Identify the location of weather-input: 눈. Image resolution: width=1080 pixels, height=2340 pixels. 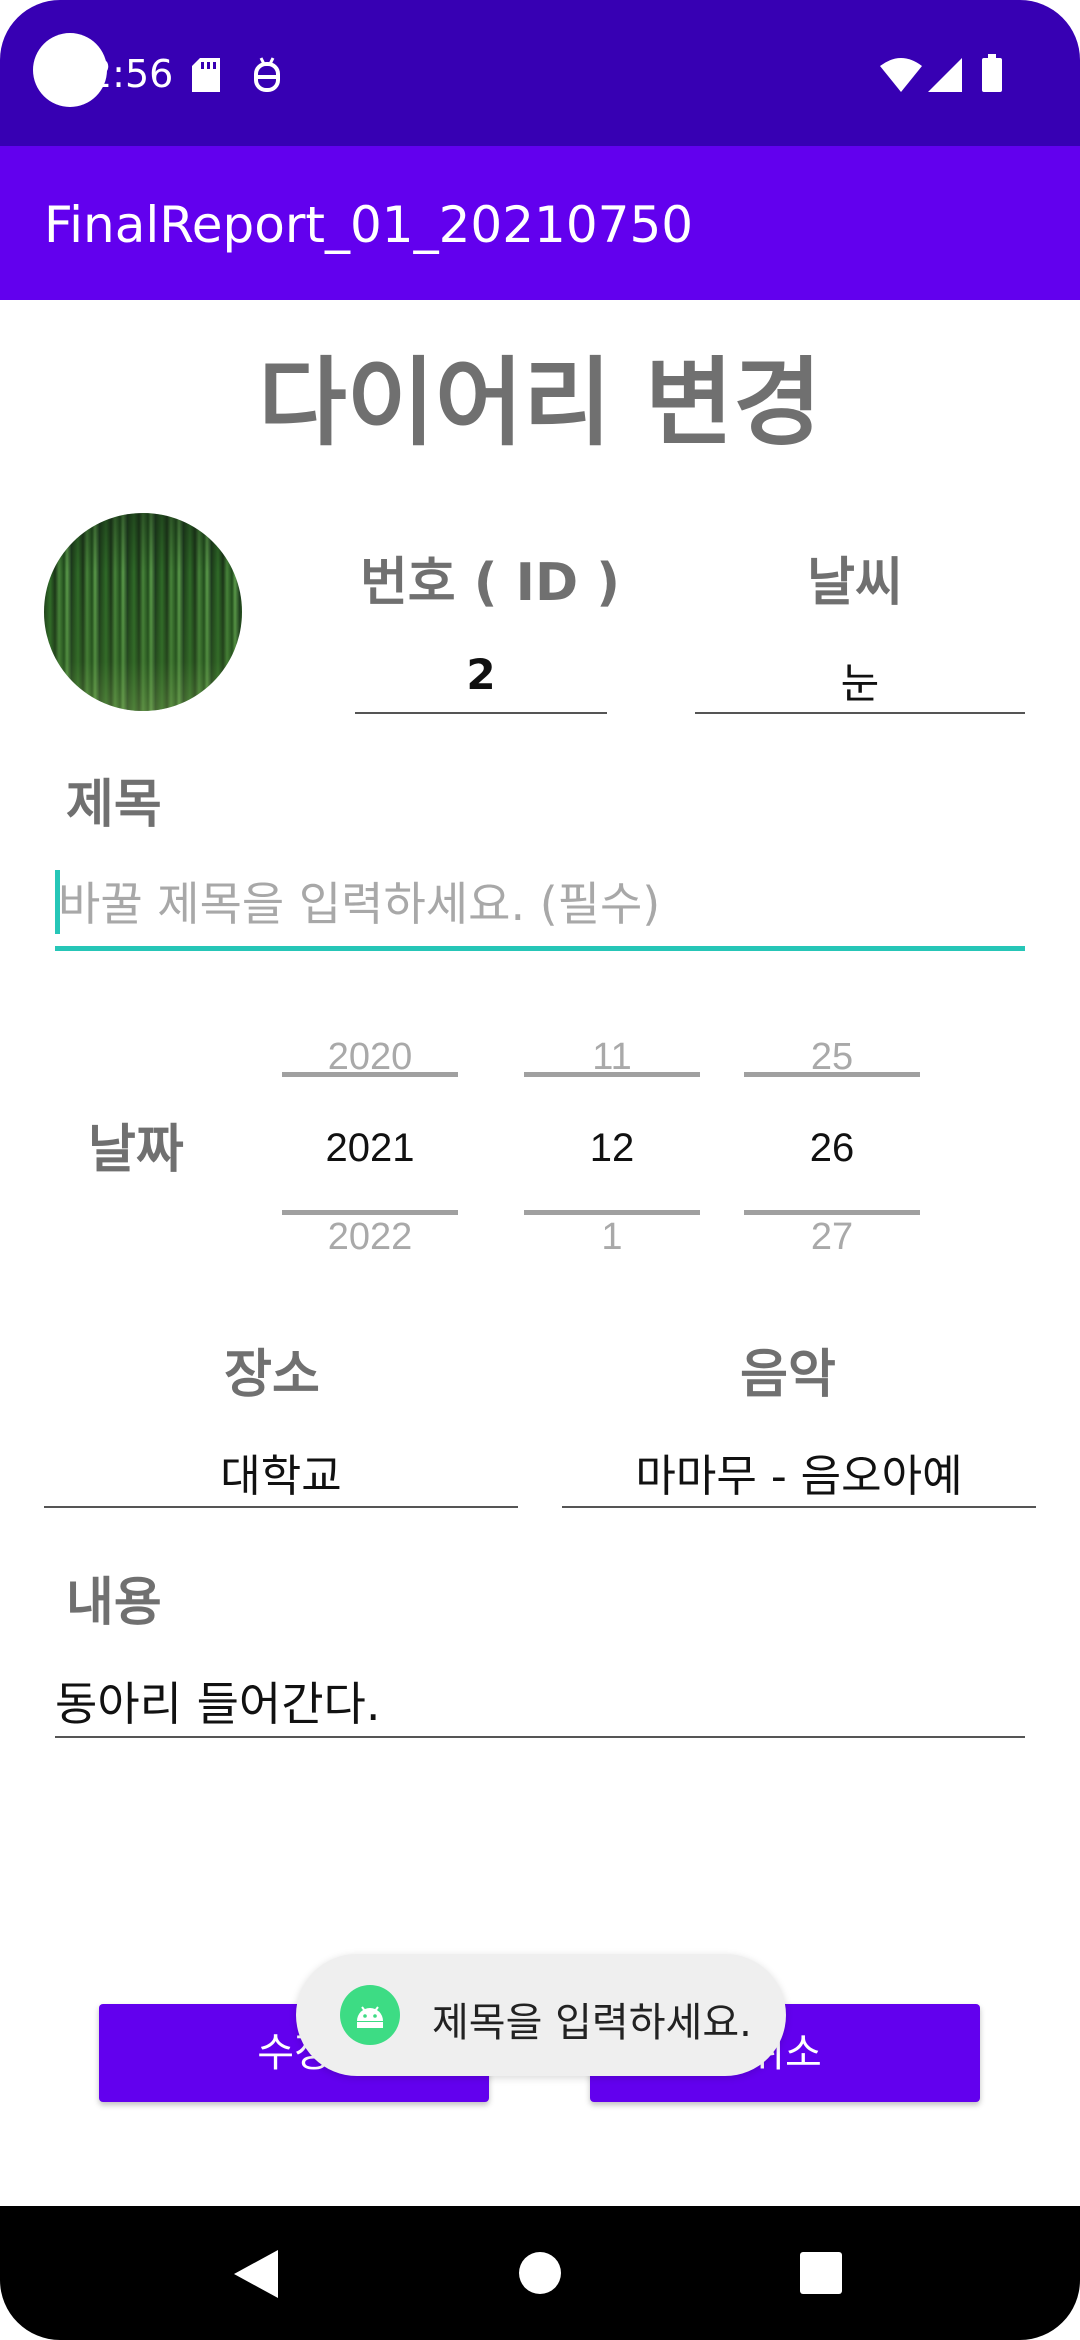
(860, 682).